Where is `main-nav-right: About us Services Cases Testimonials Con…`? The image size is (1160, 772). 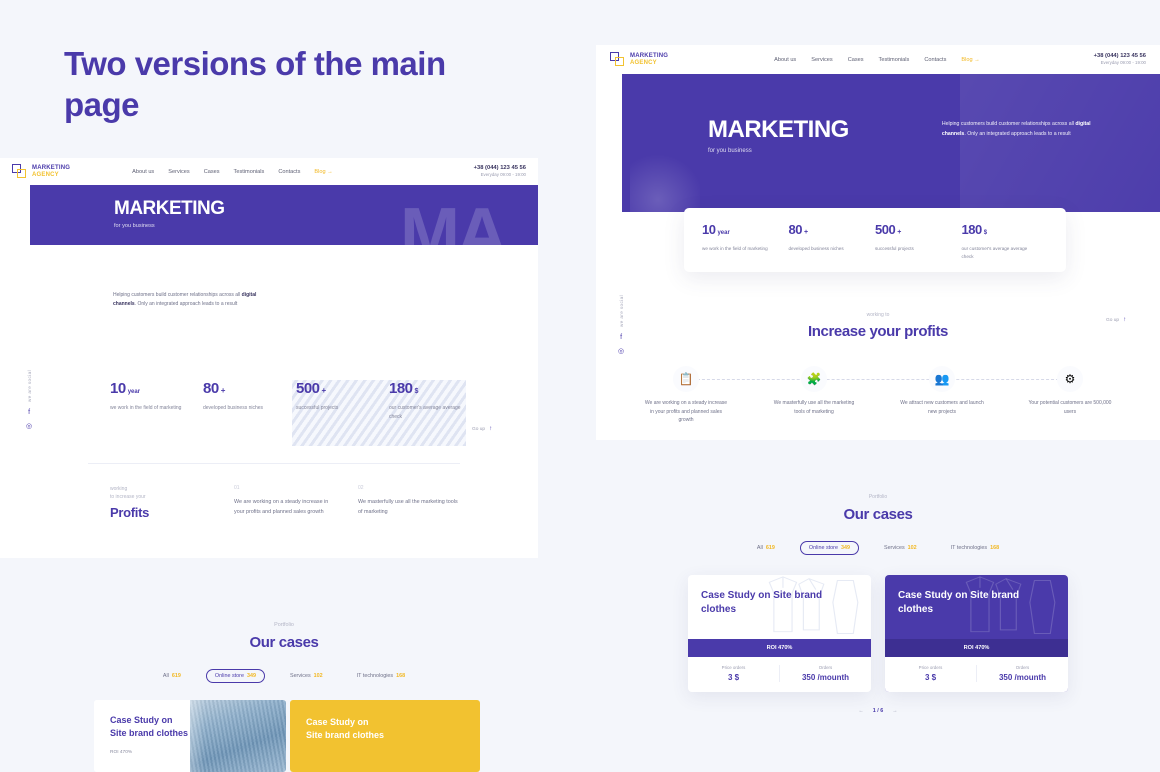
main-nav-right: About us Services Cases Testimonials Con… is located at coordinates (877, 60).